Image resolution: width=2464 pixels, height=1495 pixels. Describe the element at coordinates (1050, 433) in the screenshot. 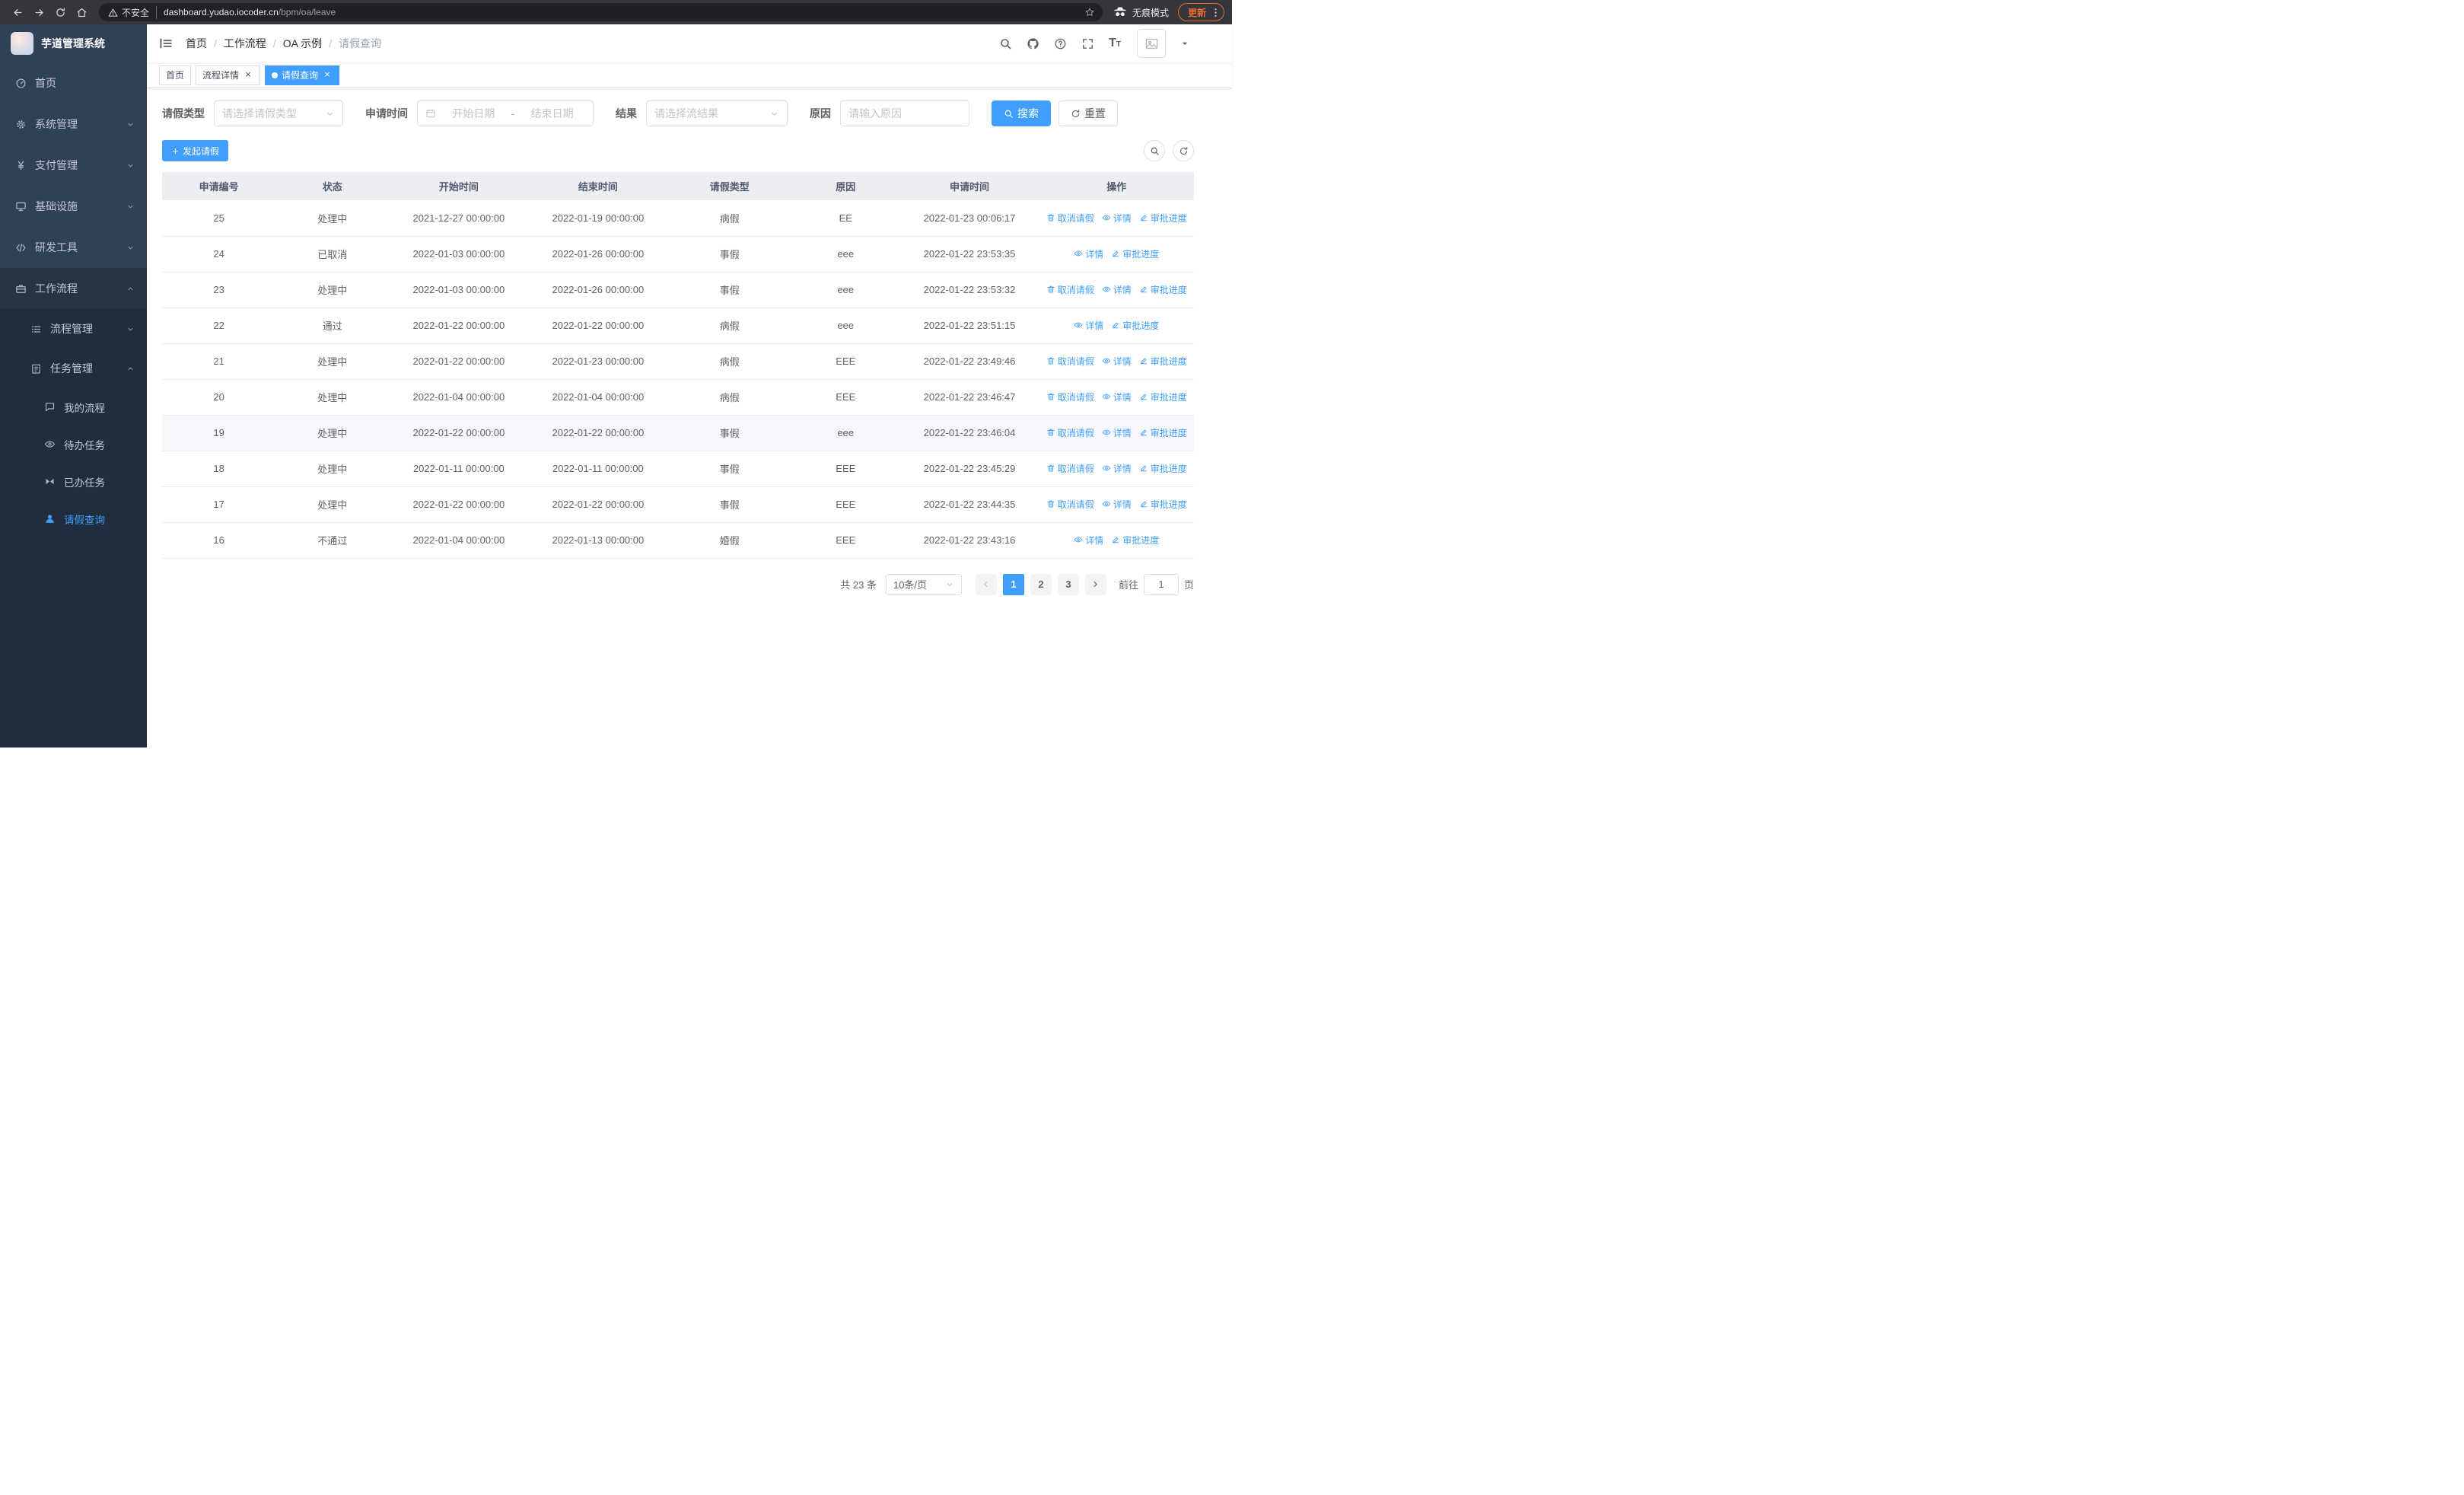

I see `delete-icon` at that location.